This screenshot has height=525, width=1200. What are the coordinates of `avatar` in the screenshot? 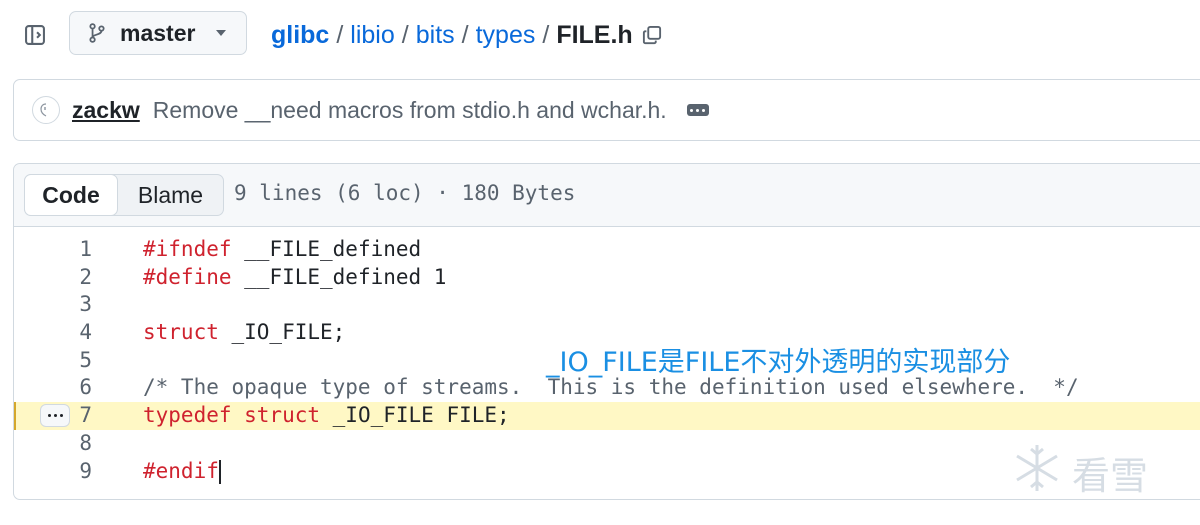 It's located at (46, 110).